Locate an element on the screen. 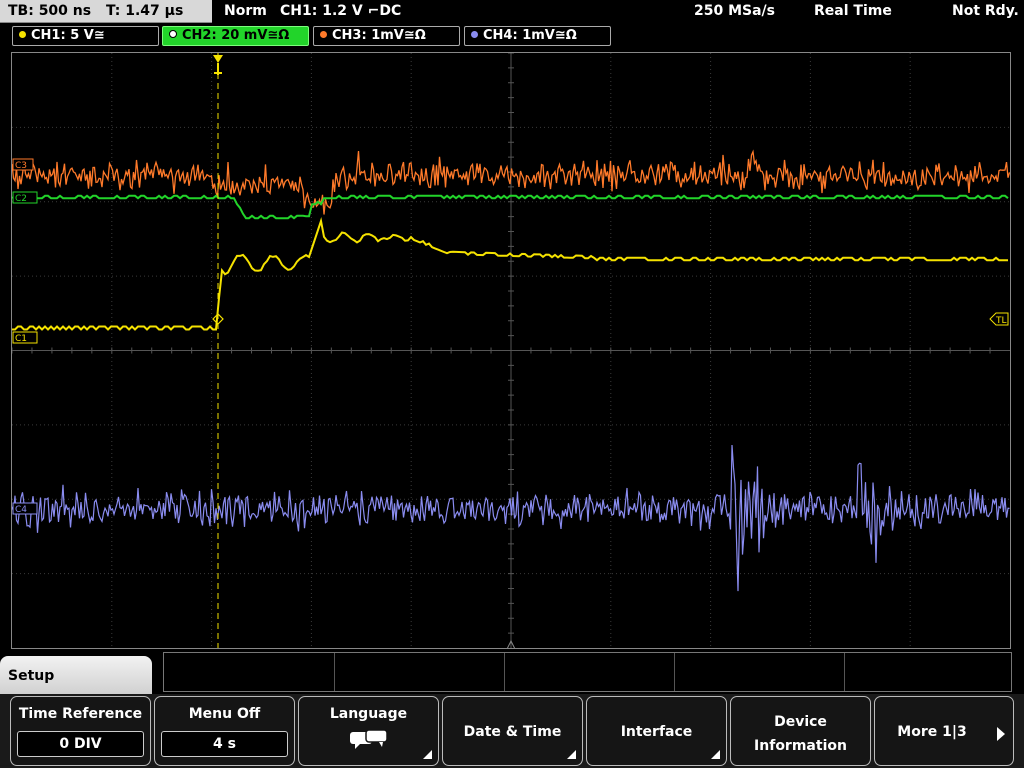  channel-tab-ch2: CH2: 20 mV≅Ω is located at coordinates (235, 36).